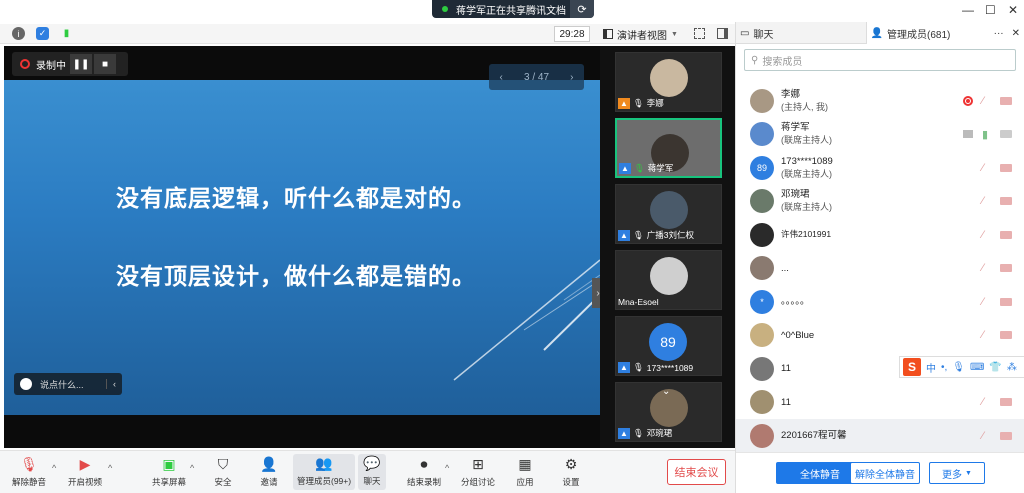 The height and width of the screenshot is (493, 1024). I want to click on list-item: 11 ⁄, so click(880, 403).